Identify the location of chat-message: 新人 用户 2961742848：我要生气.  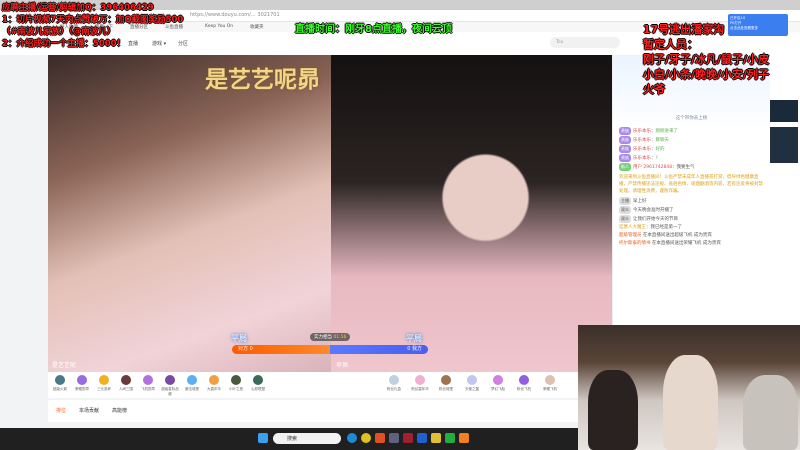
(657, 167).